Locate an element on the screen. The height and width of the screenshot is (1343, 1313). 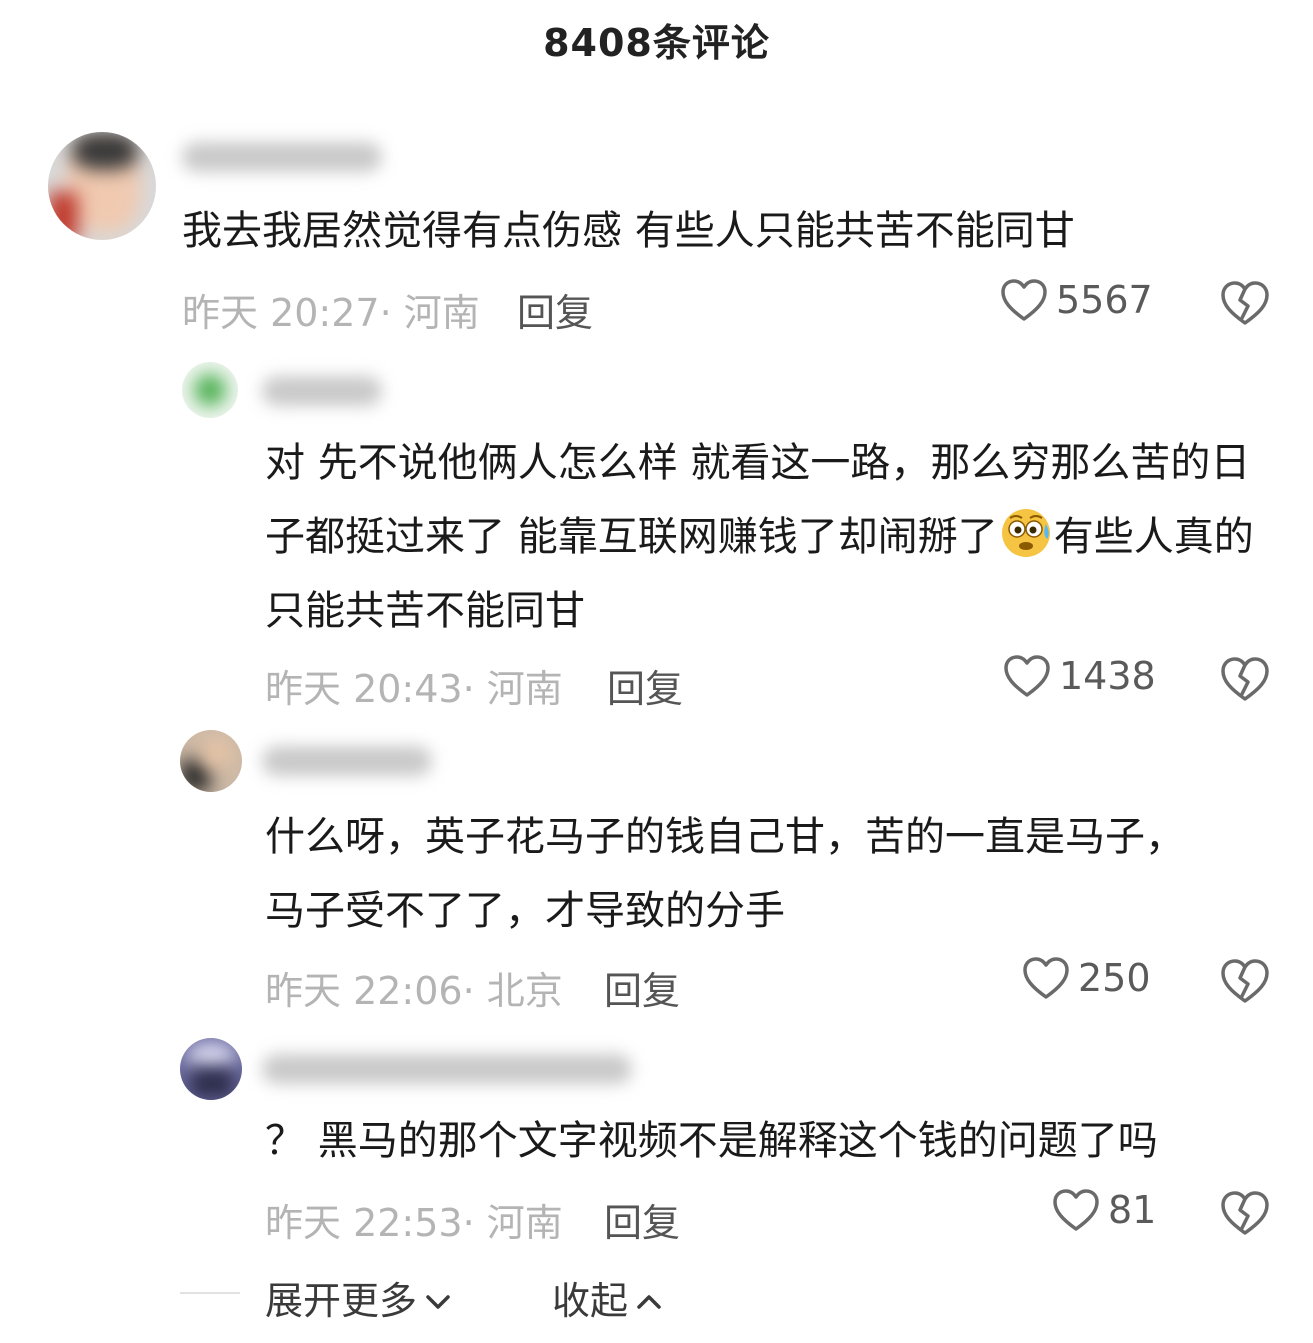
comment-meta: 昨天 20:43· 河南 is located at coordinates (414, 689).